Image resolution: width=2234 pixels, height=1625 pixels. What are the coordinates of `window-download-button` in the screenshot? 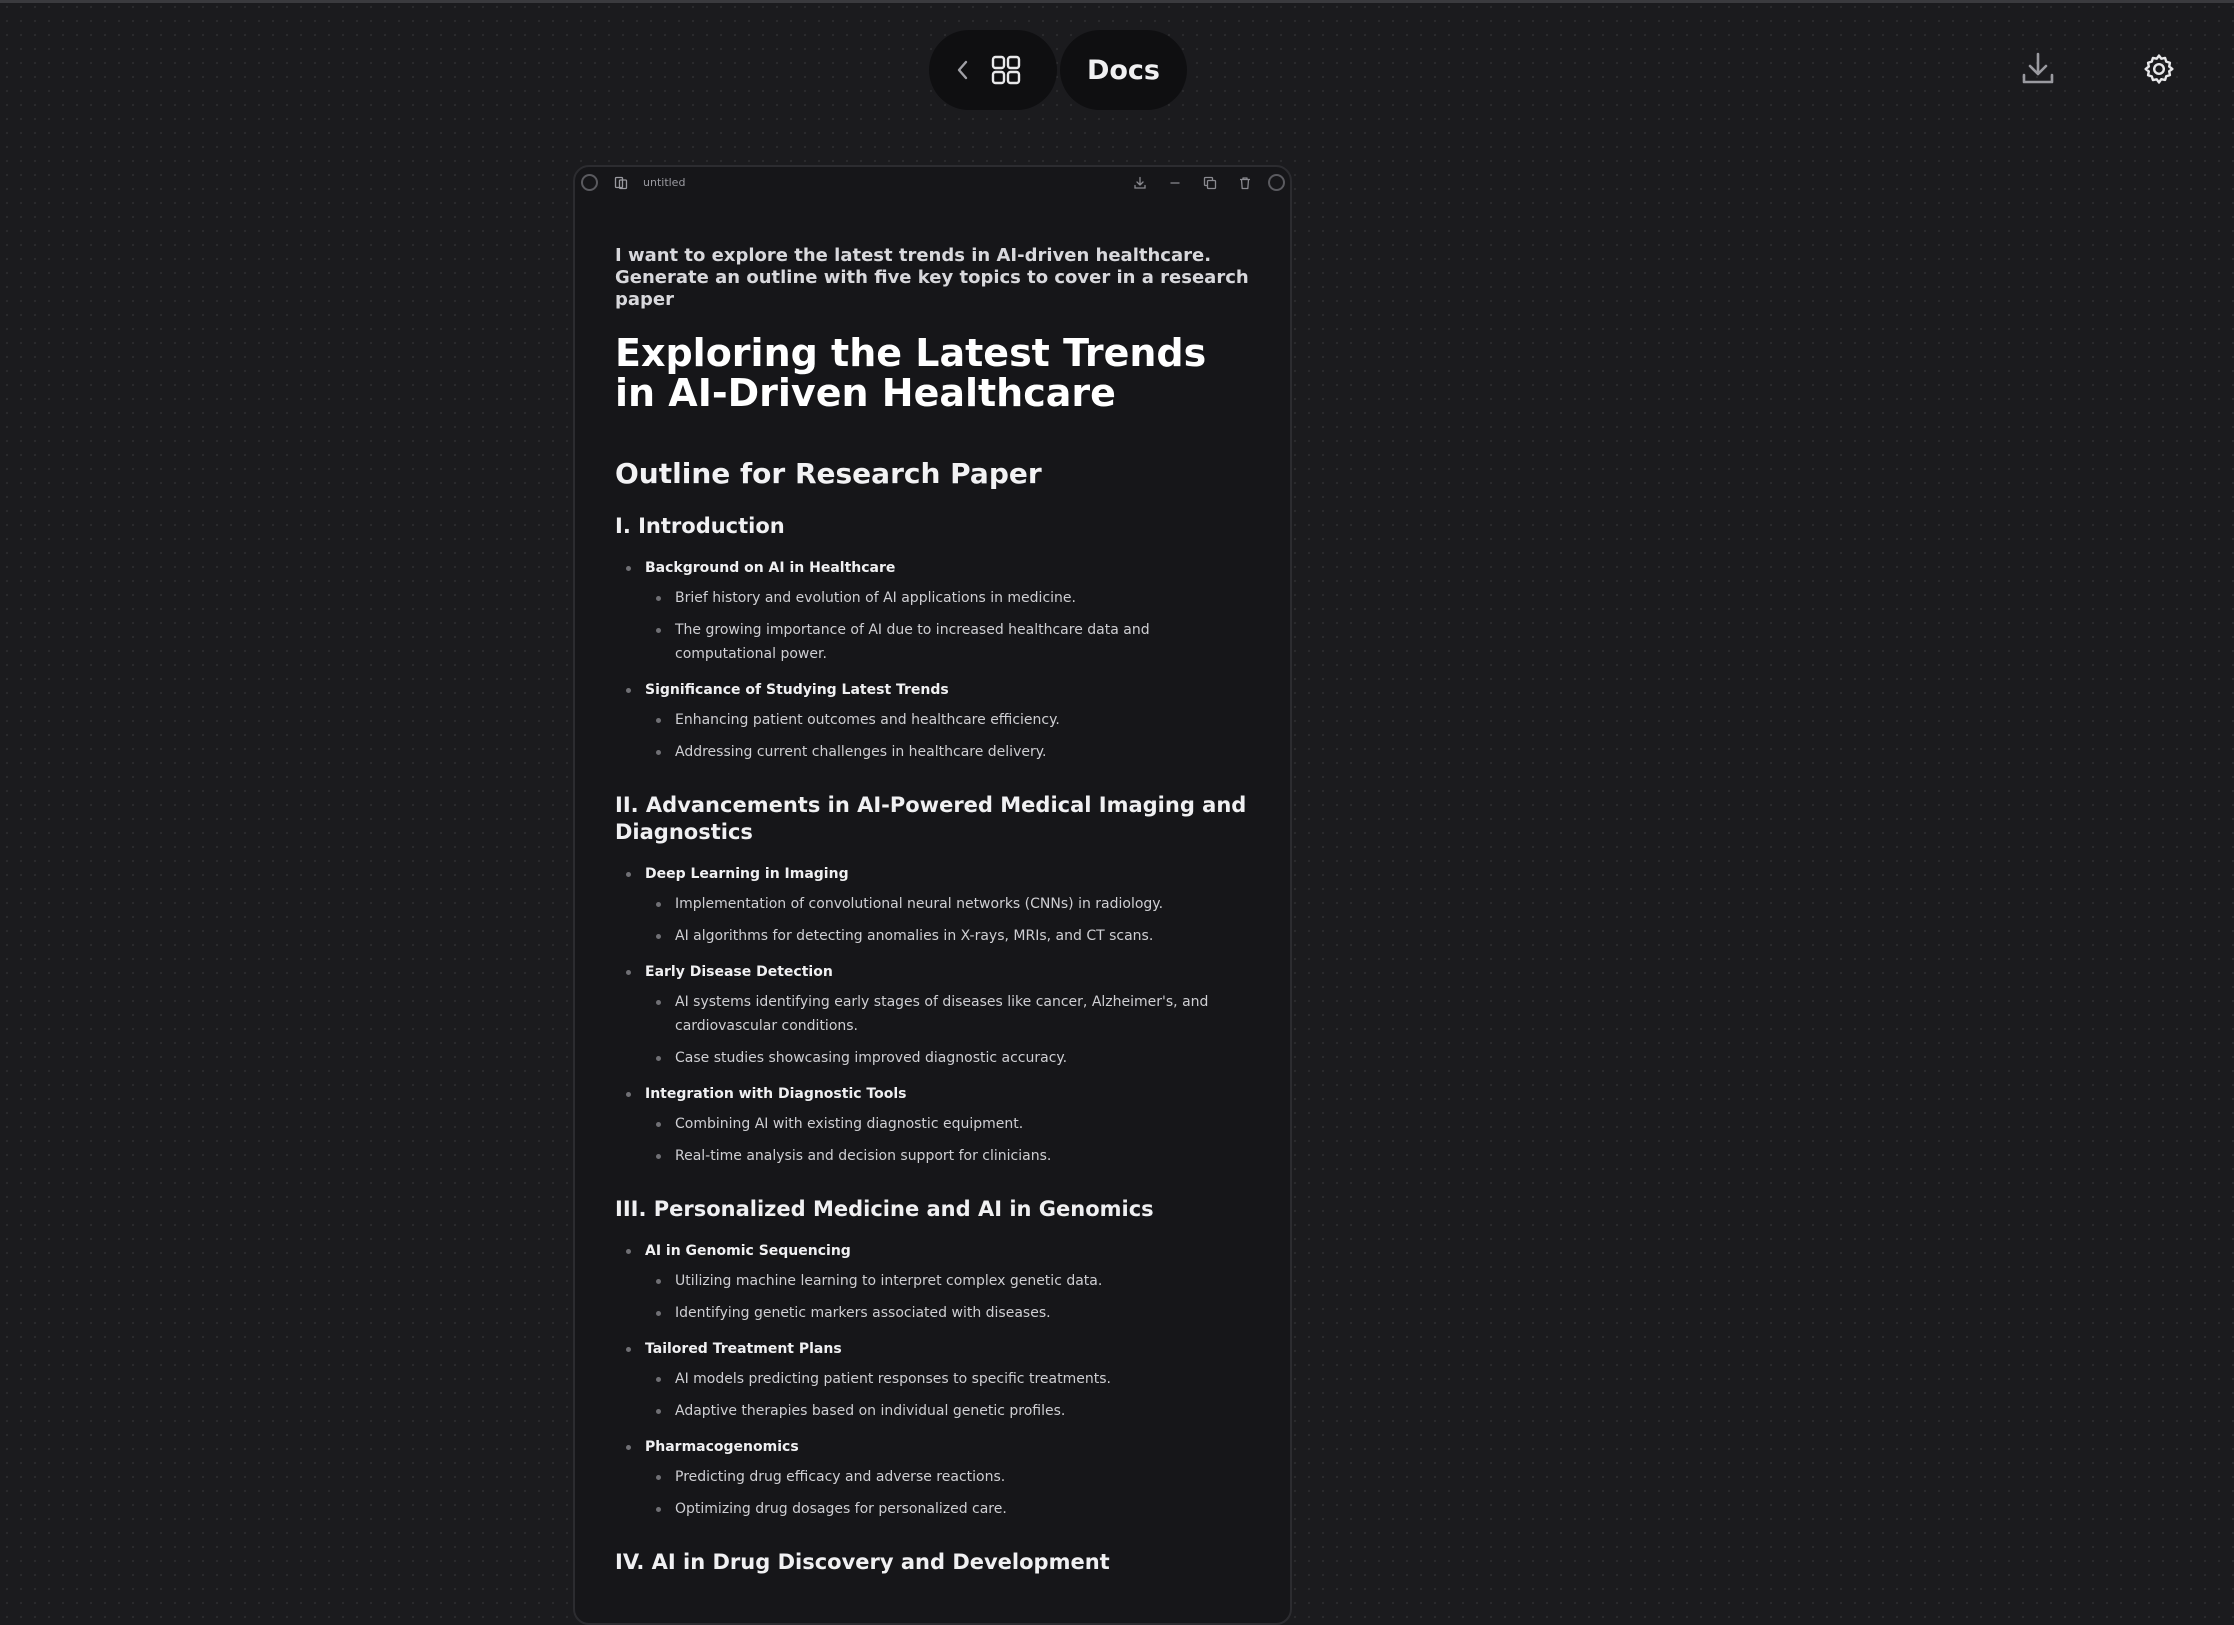 It's located at (1140, 183).